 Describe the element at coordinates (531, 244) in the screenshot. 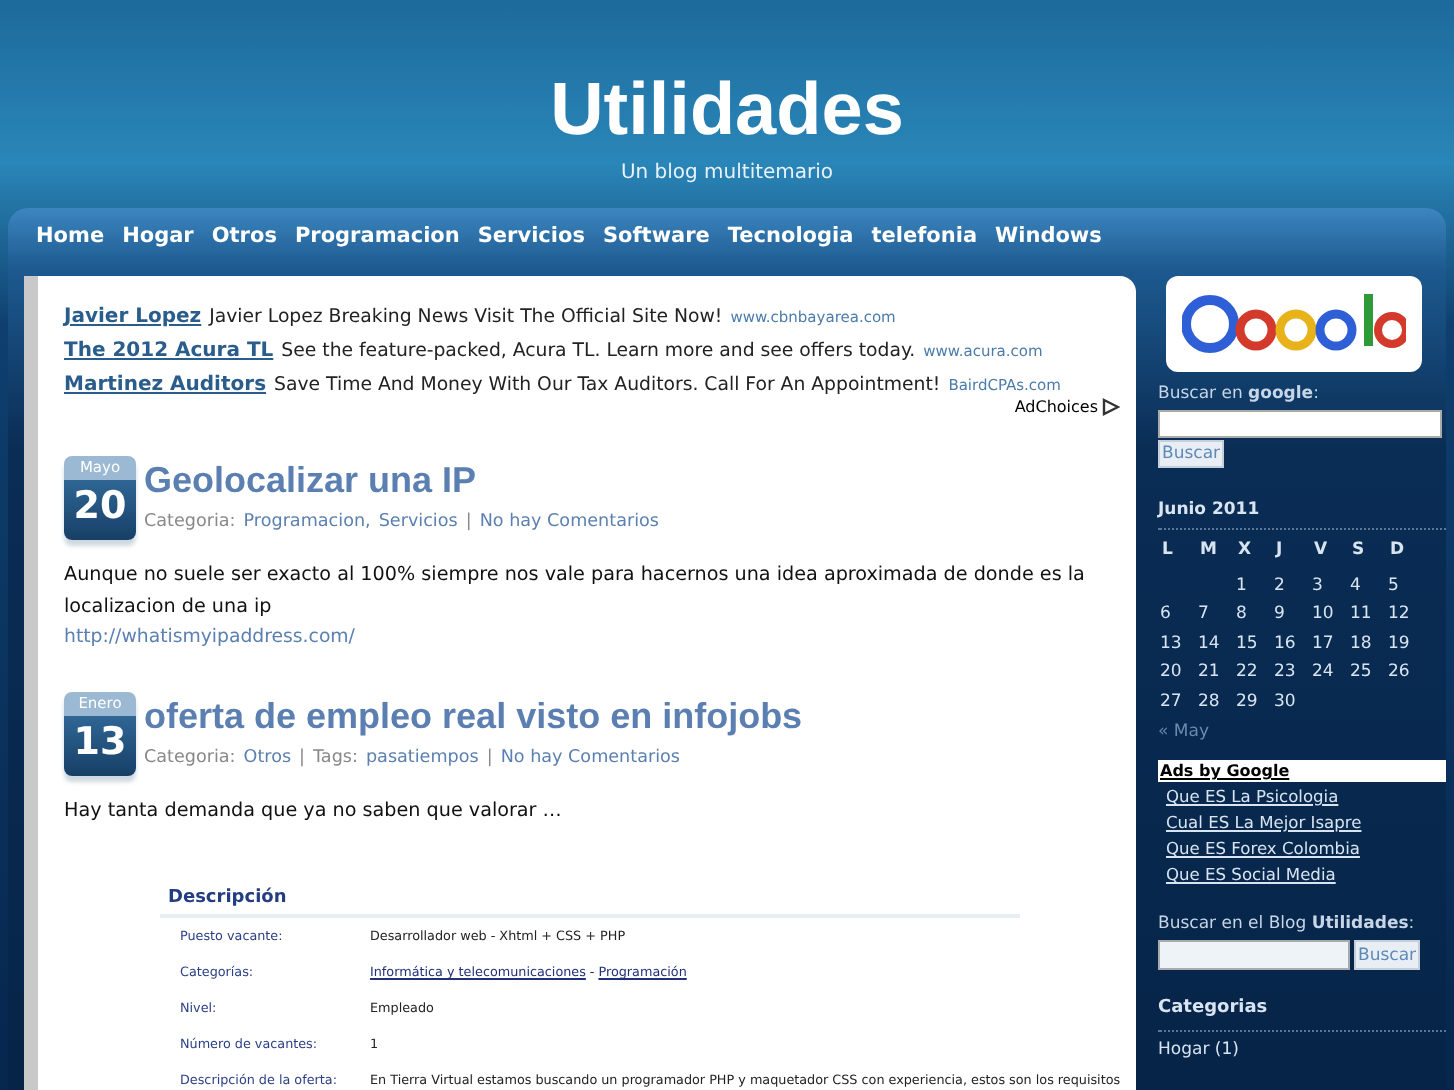

I see `nav-link: Servicios` at that location.